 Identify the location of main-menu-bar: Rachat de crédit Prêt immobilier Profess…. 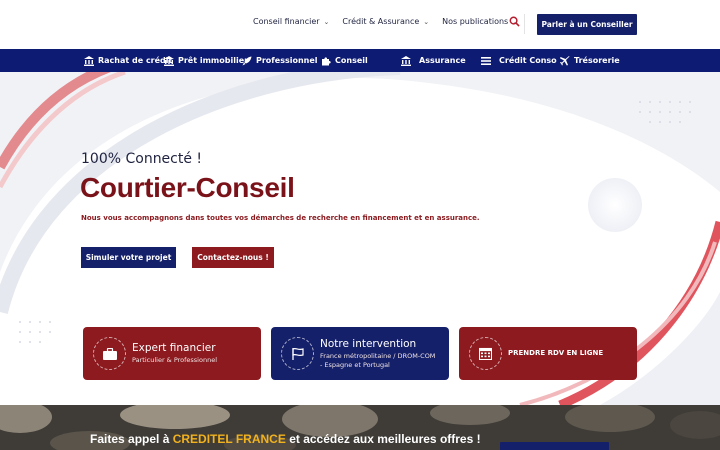
(360, 60).